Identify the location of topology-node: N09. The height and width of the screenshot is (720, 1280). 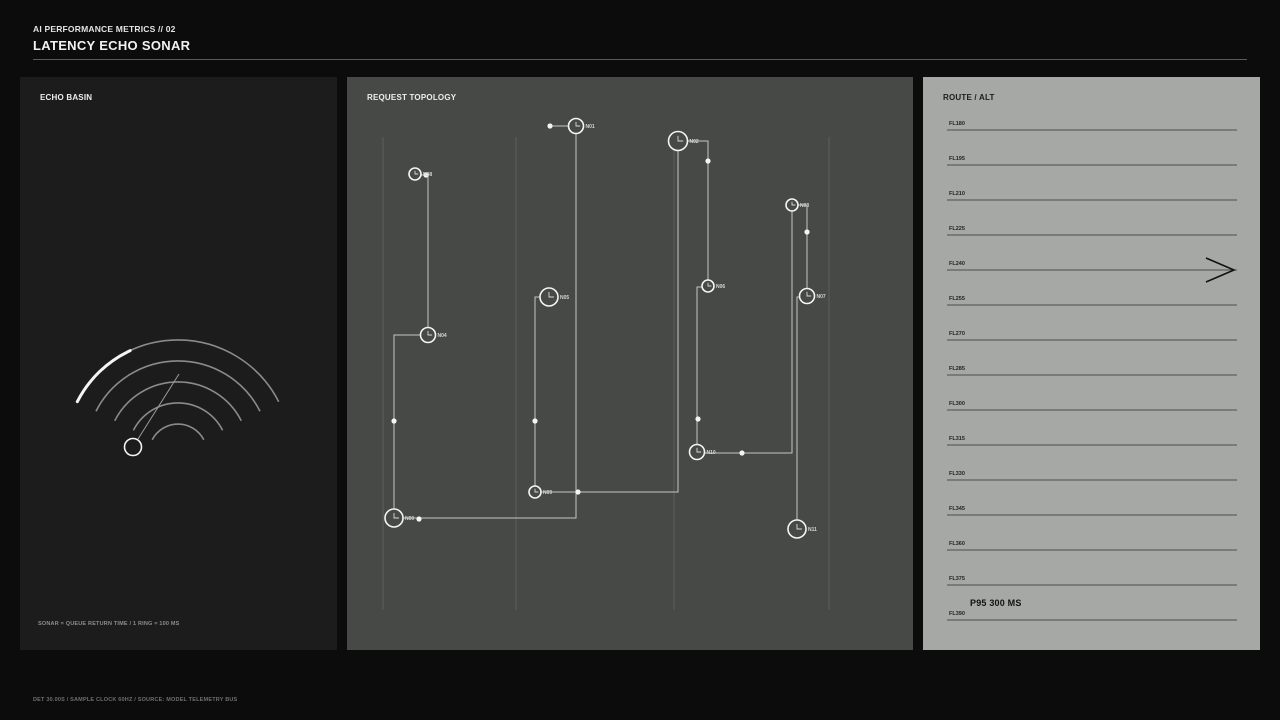
(540, 492).